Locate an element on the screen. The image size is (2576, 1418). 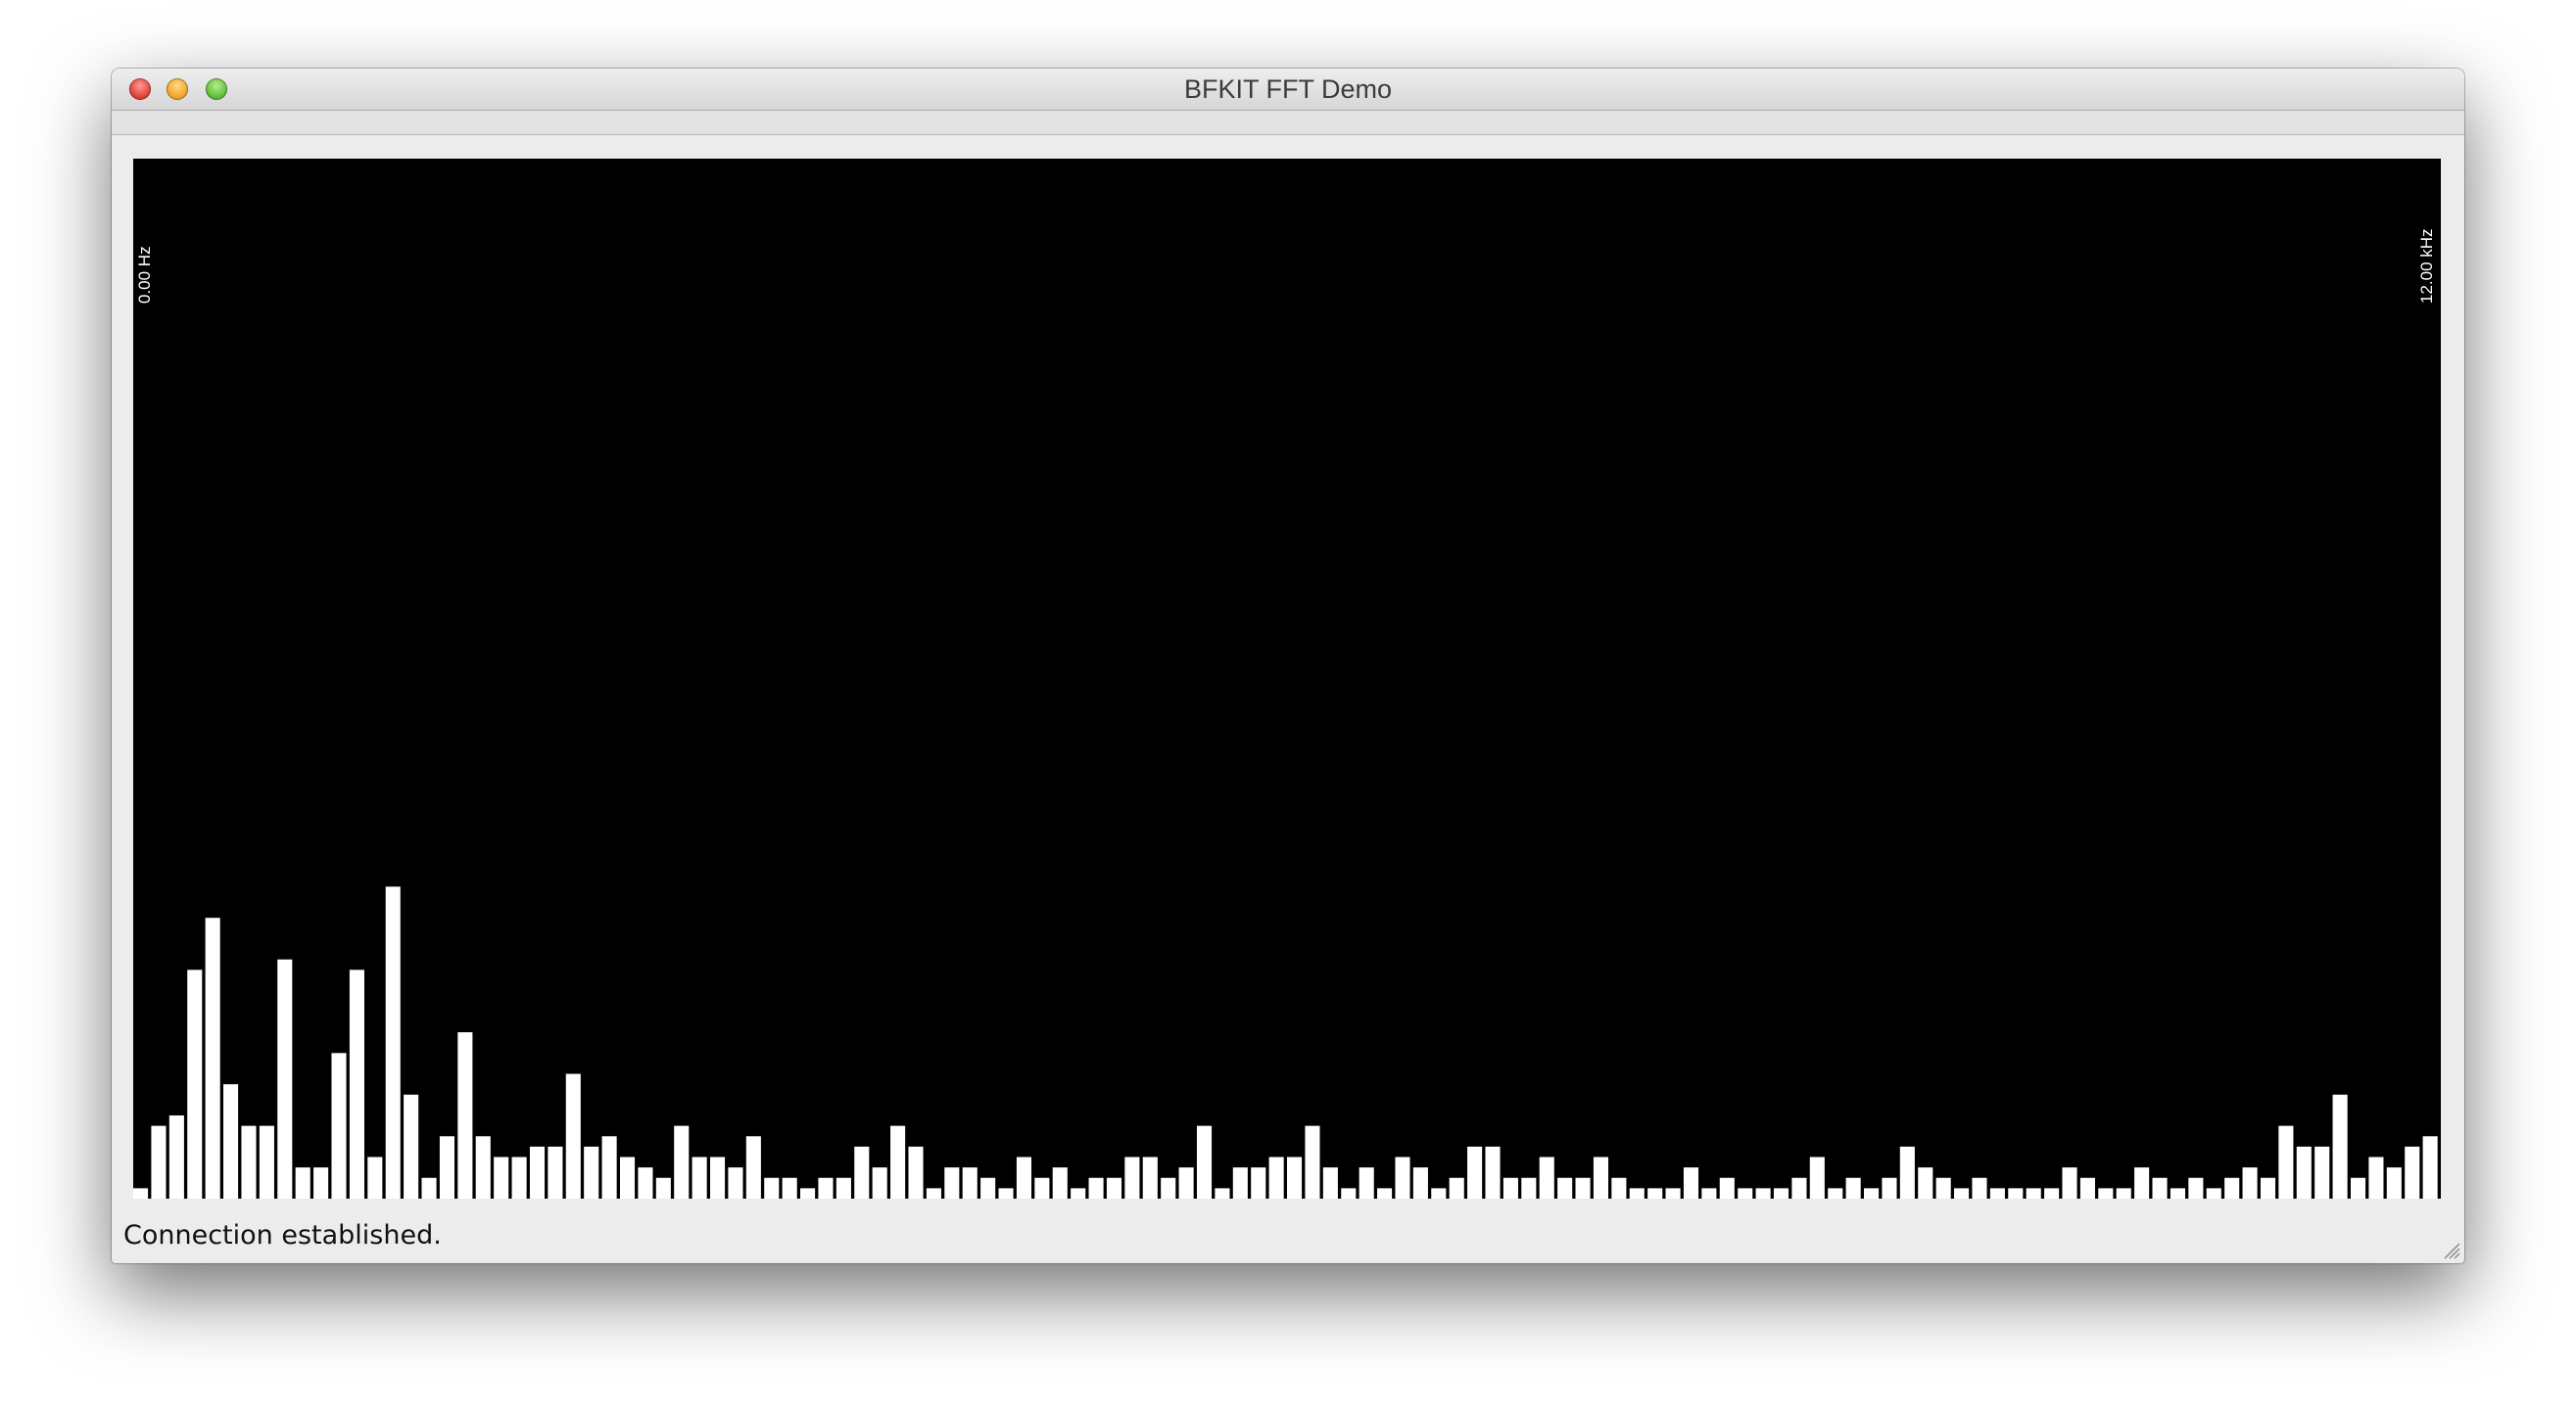
window-title: BFKIT FFT Demo is located at coordinates (1288, 89).